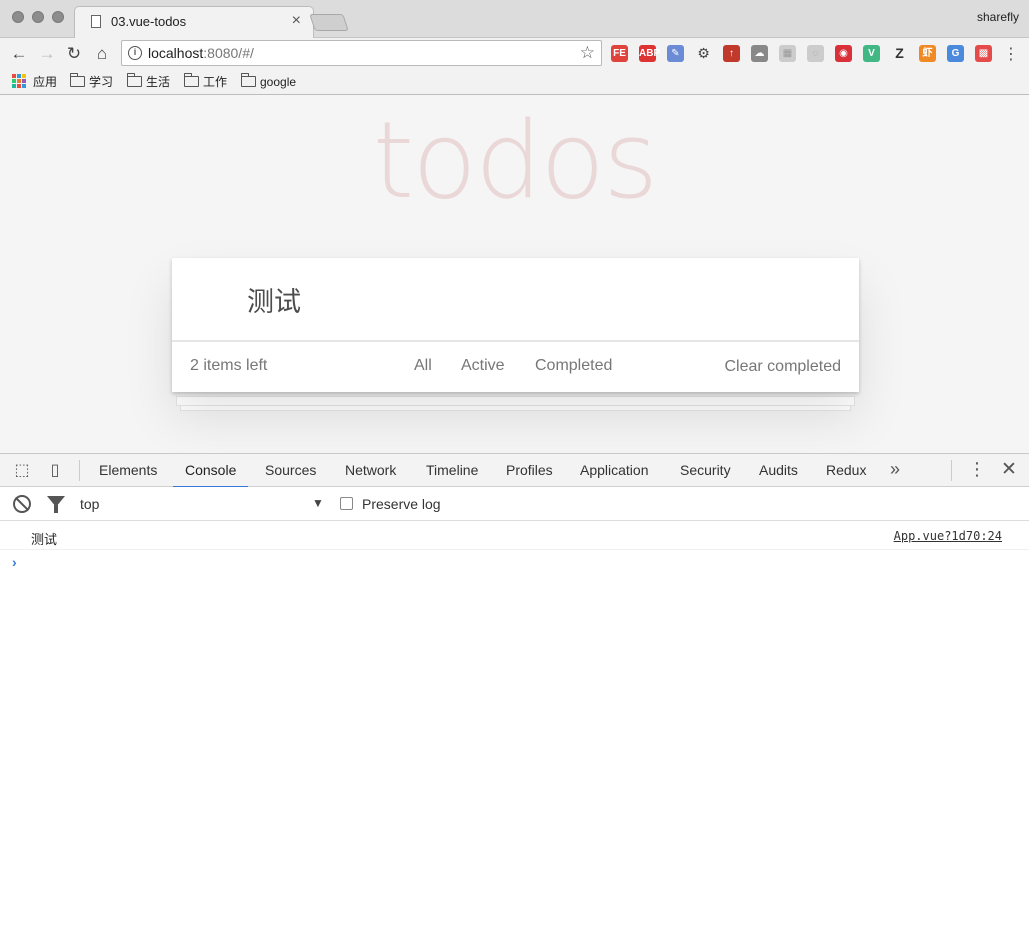 The image size is (1029, 938). Describe the element at coordinates (361, 53) in the screenshot. I see `address-bar: i localhost:8080/#/ ☆` at that location.